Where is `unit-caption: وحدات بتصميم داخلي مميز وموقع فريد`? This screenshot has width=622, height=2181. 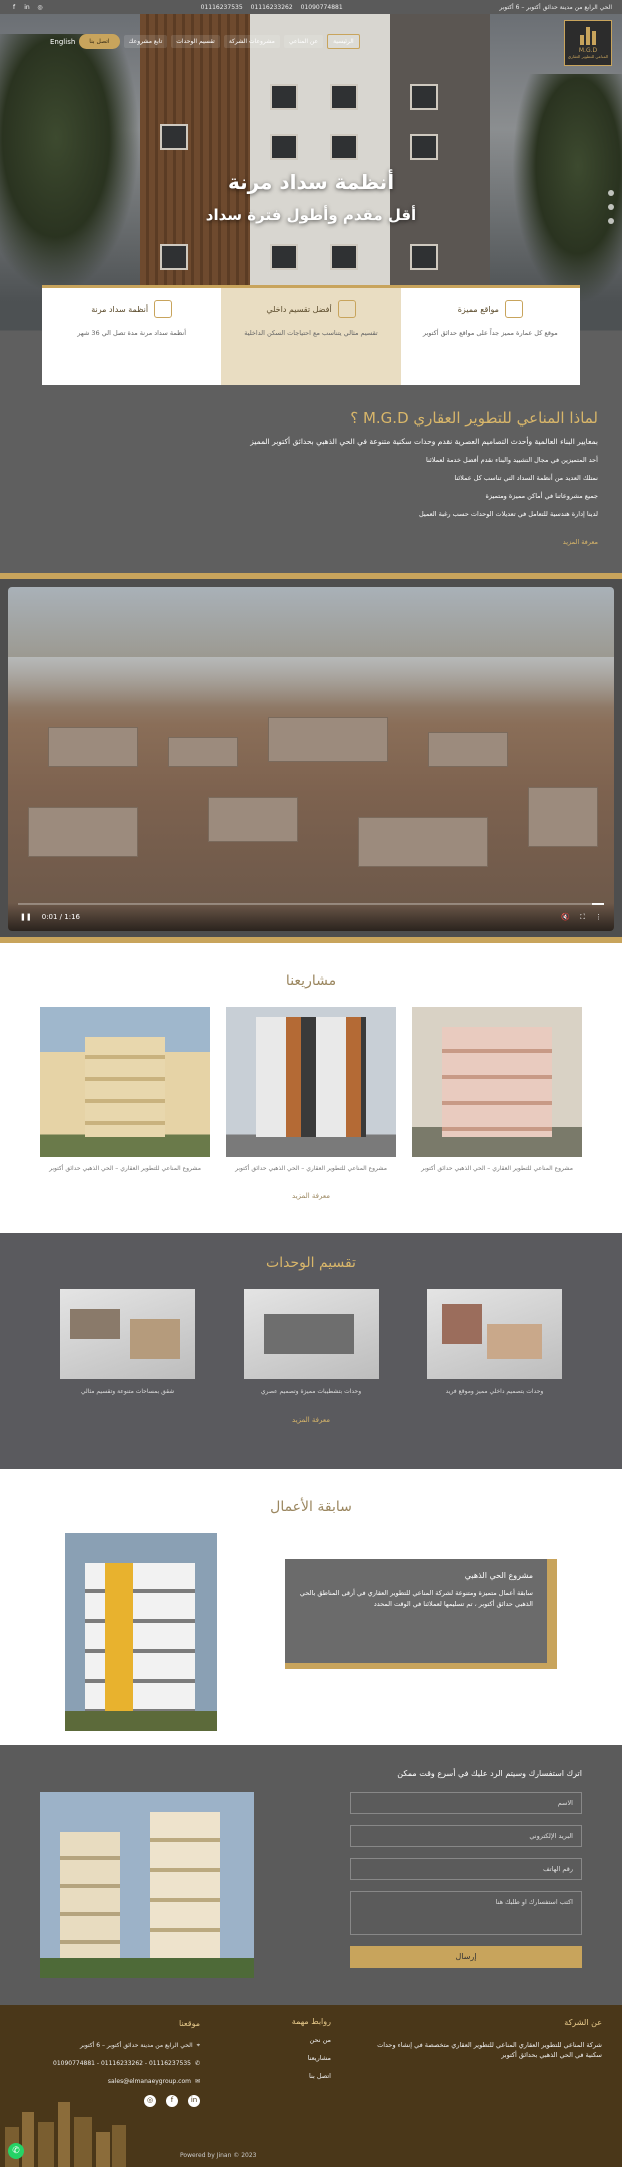 unit-caption: وحدات بتصميم داخلي مميز وموقع فريد is located at coordinates (494, 1391).